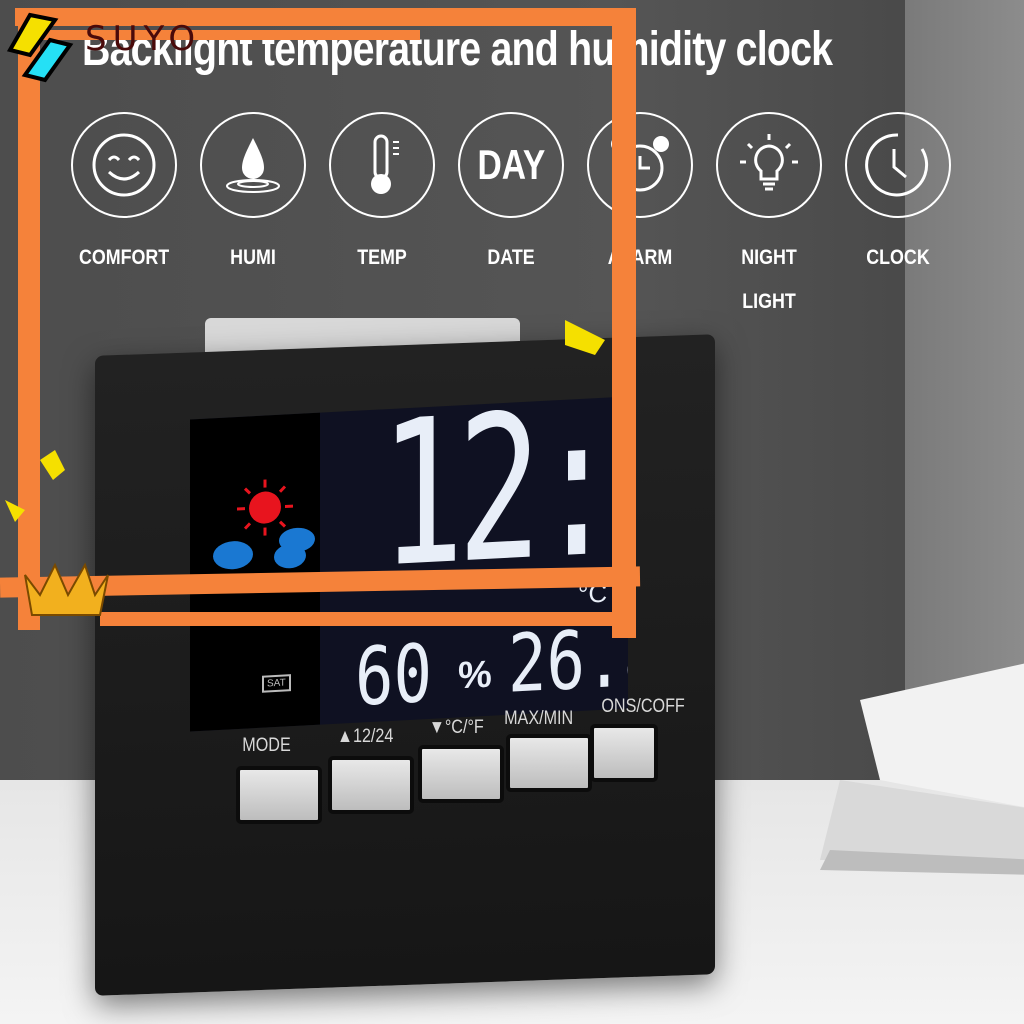 The width and height of the screenshot is (1024, 1024). What do you see at coordinates (266, 745) in the screenshot?
I see `mode-label: MODE` at bounding box center [266, 745].